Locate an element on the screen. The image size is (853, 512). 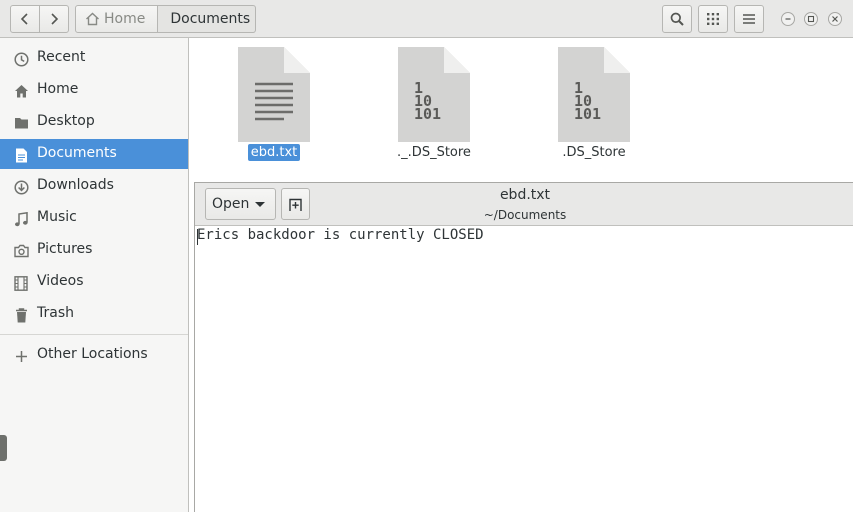
grid-icon is located at coordinates (713, 19).